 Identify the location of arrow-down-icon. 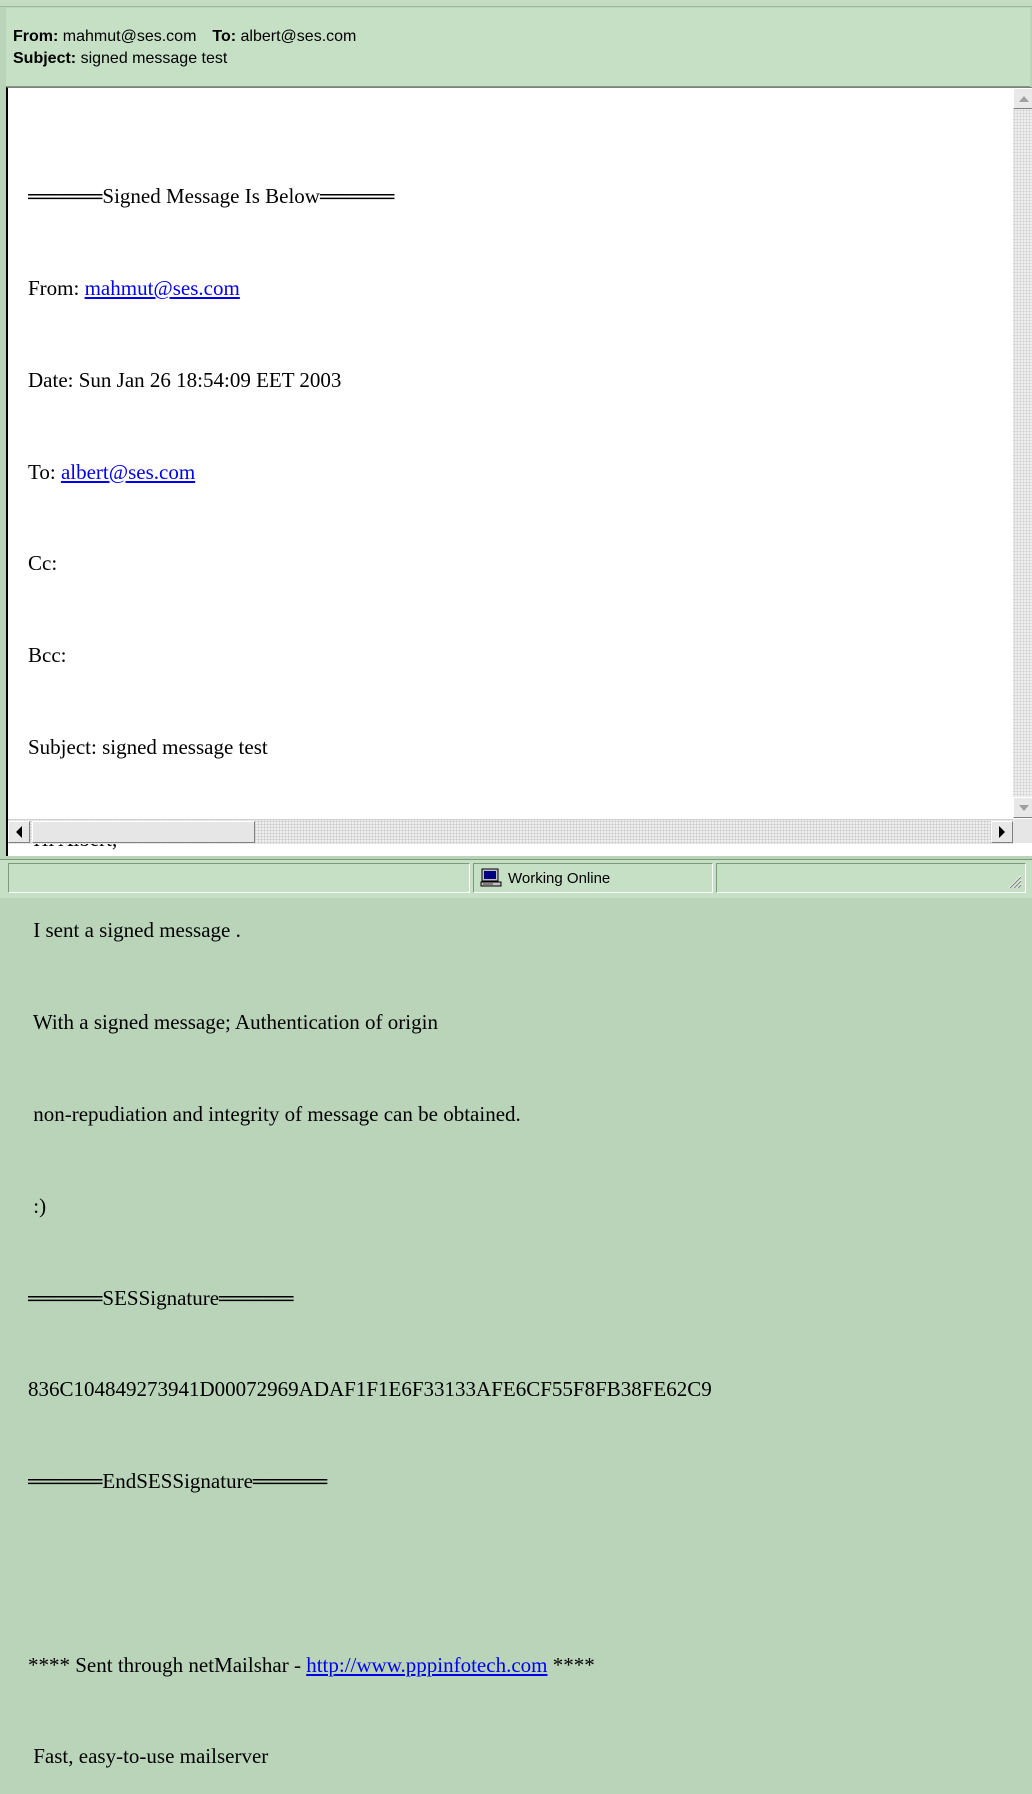
(1023, 807).